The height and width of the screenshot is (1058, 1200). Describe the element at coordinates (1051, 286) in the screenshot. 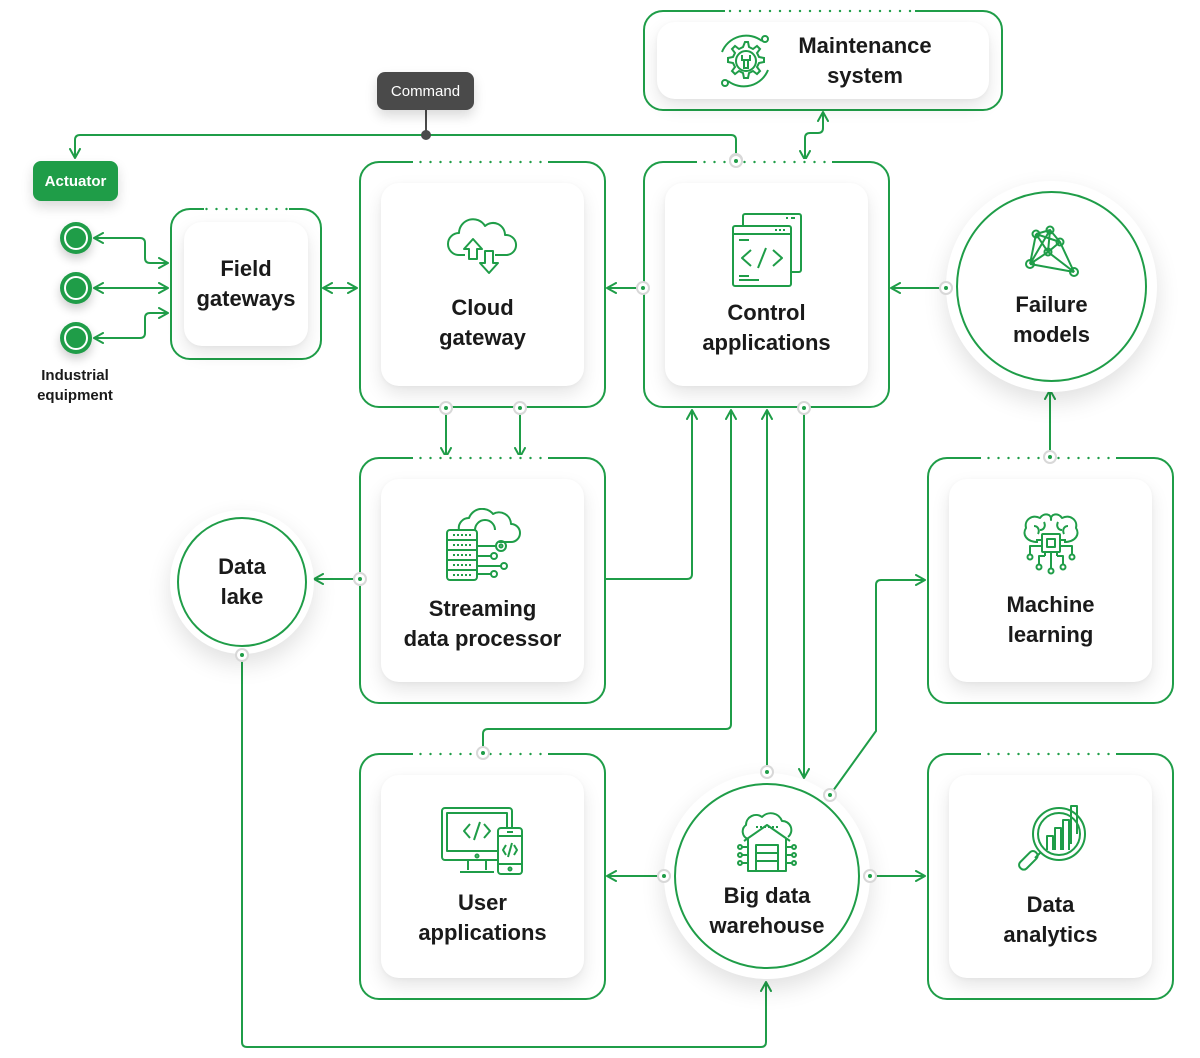

I see `failure-models-node: Failure models` at that location.